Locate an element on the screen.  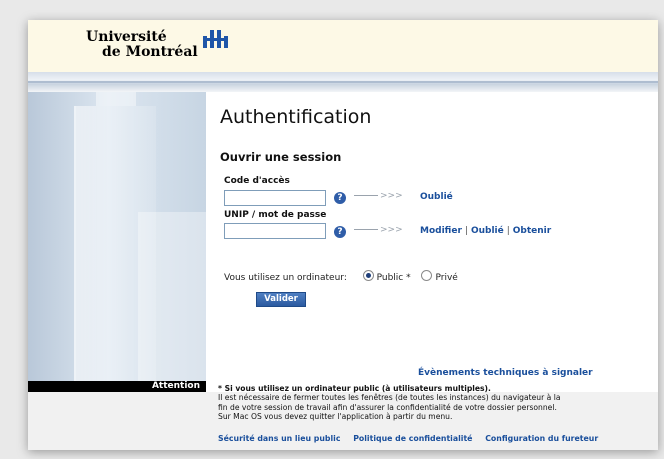
udem-logo: Université de Montréal is located at coordinates (157, 44).